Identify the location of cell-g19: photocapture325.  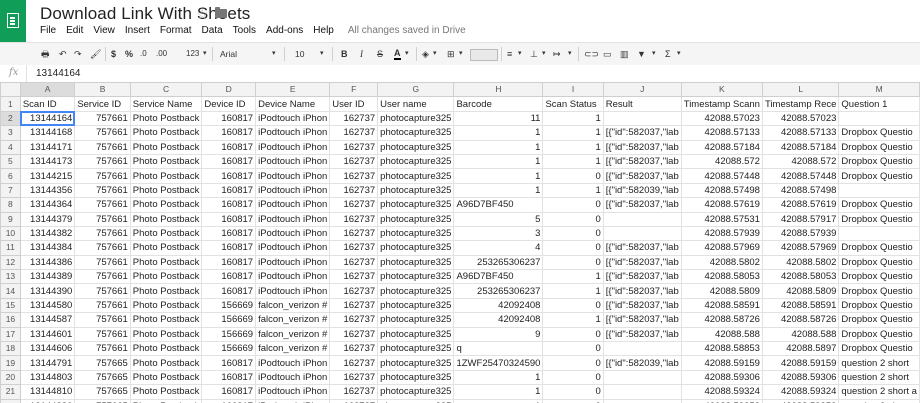
(416, 363).